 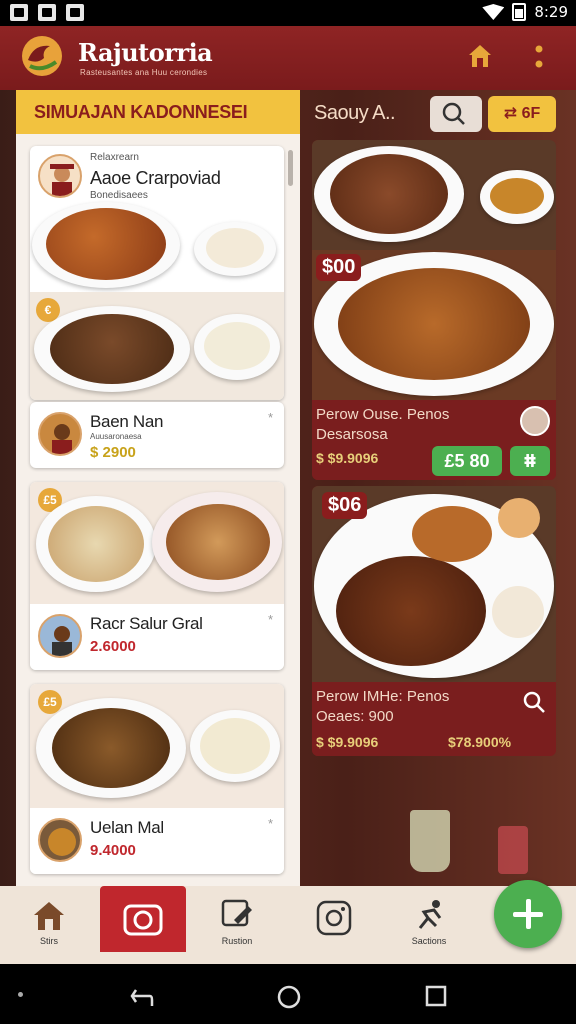 What do you see at coordinates (480, 742) in the screenshot?
I see `item-price-alt: $78.900%` at bounding box center [480, 742].